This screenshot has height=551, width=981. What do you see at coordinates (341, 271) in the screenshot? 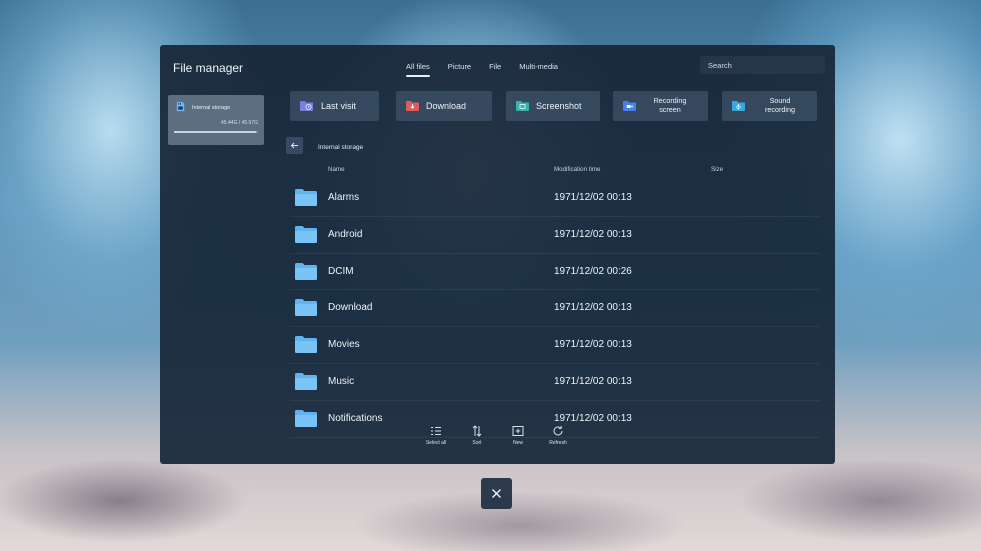
I see `file-name: DCIM` at bounding box center [341, 271].